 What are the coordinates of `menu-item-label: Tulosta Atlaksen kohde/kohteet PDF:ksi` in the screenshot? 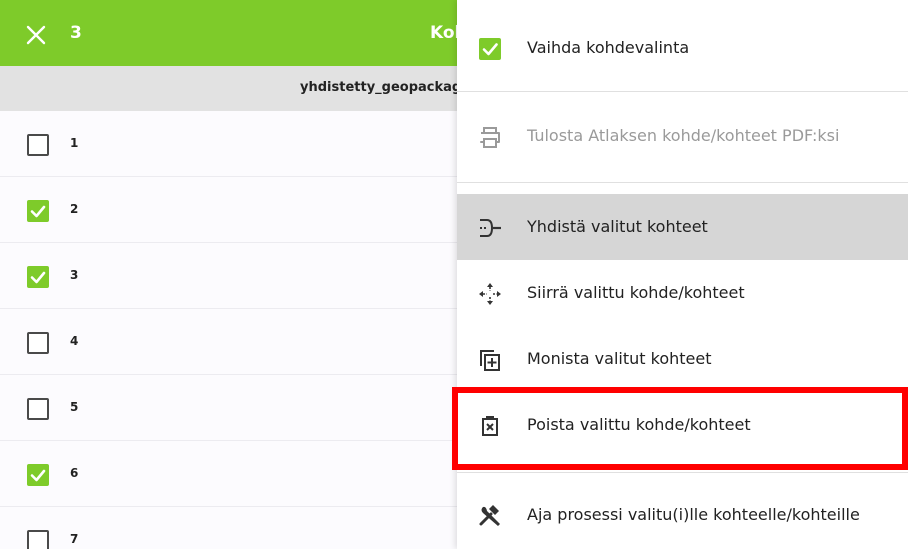 It's located at (683, 135).